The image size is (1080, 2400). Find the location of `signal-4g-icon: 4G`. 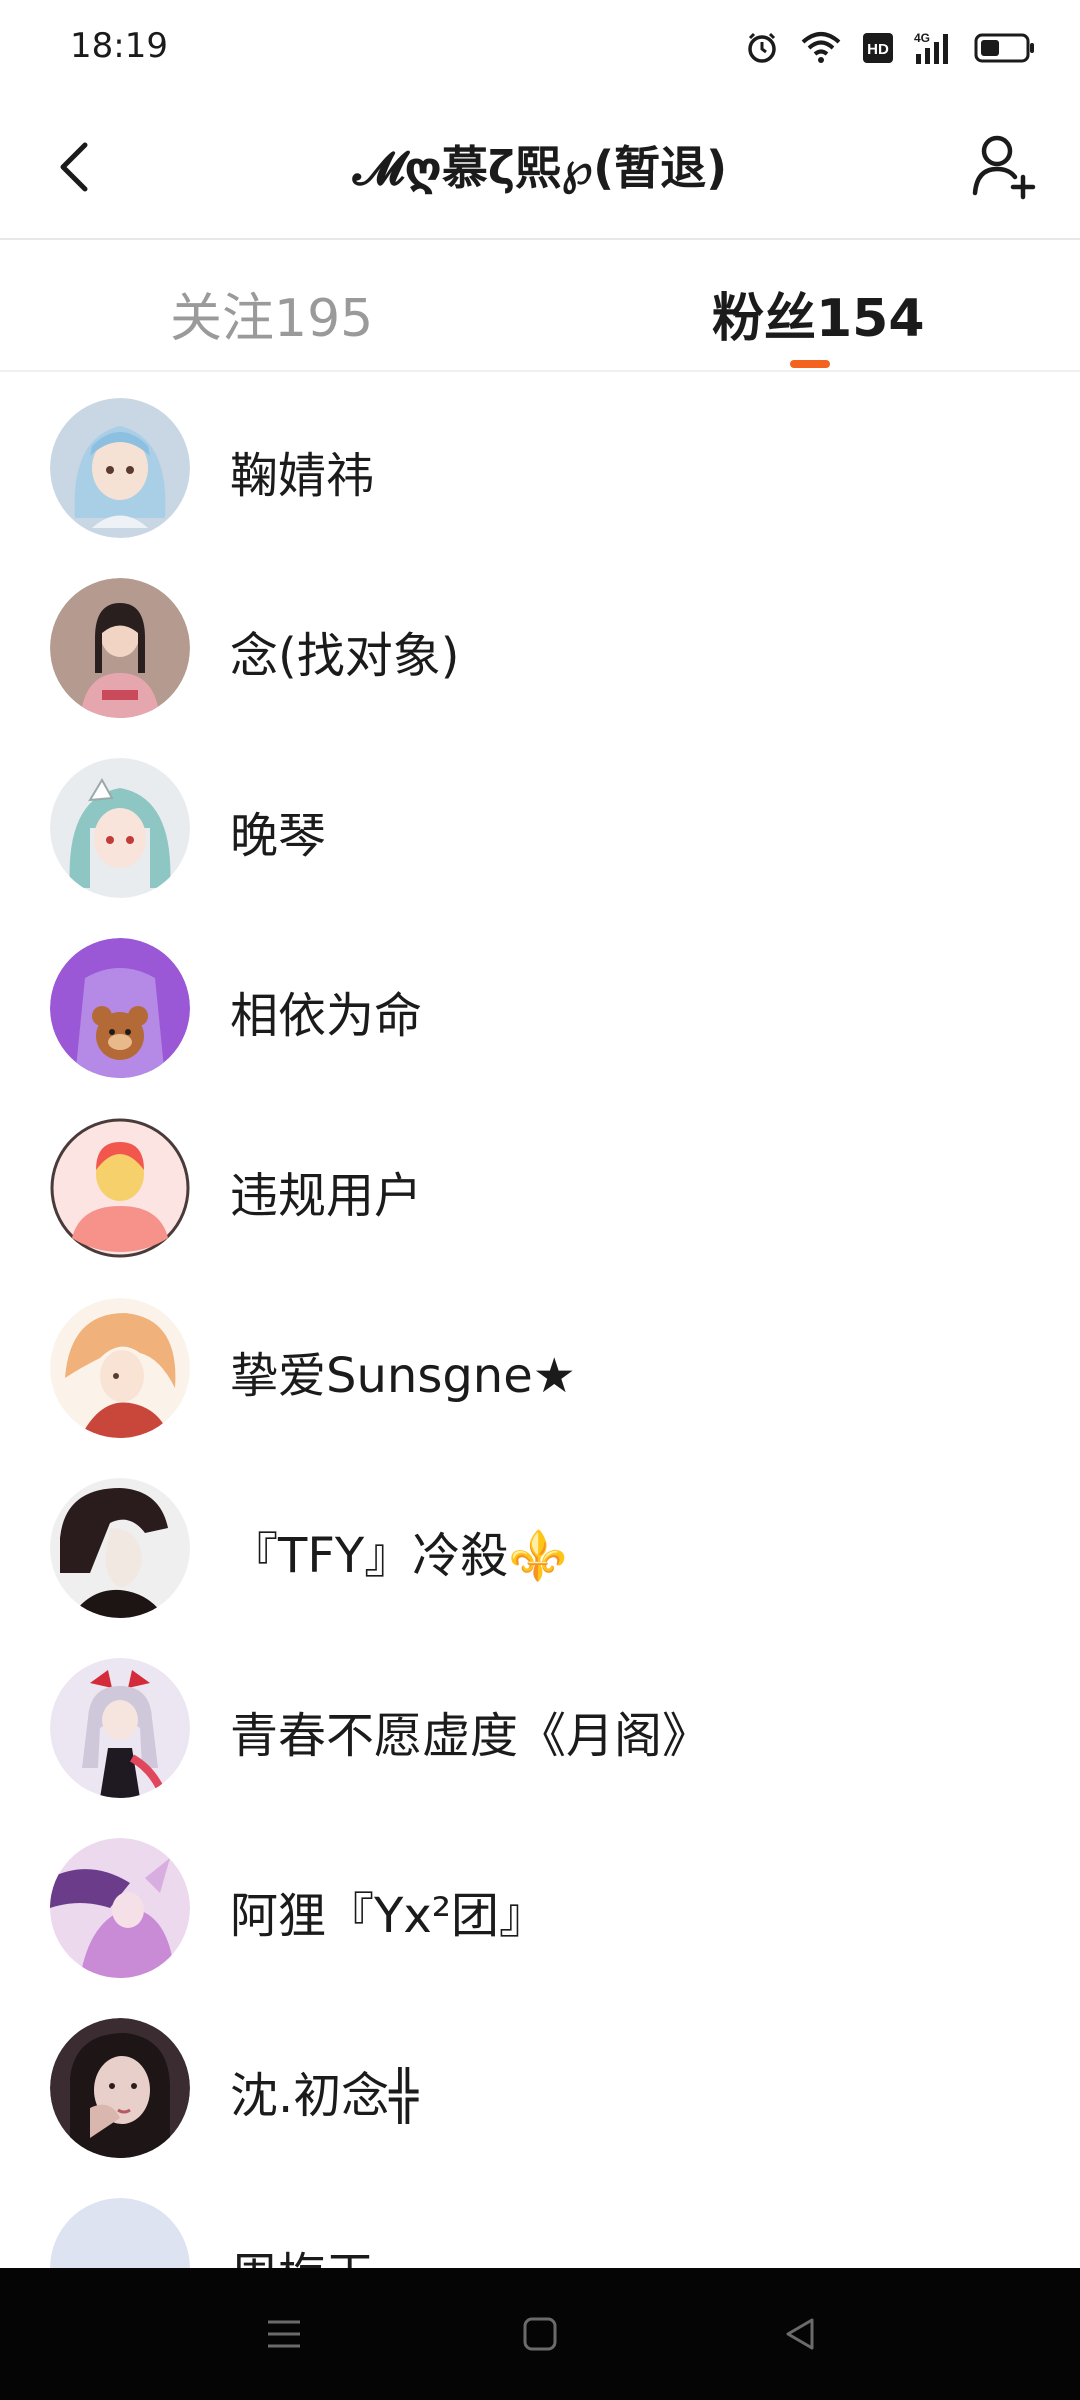

signal-4g-icon: 4G is located at coordinates (934, 48).